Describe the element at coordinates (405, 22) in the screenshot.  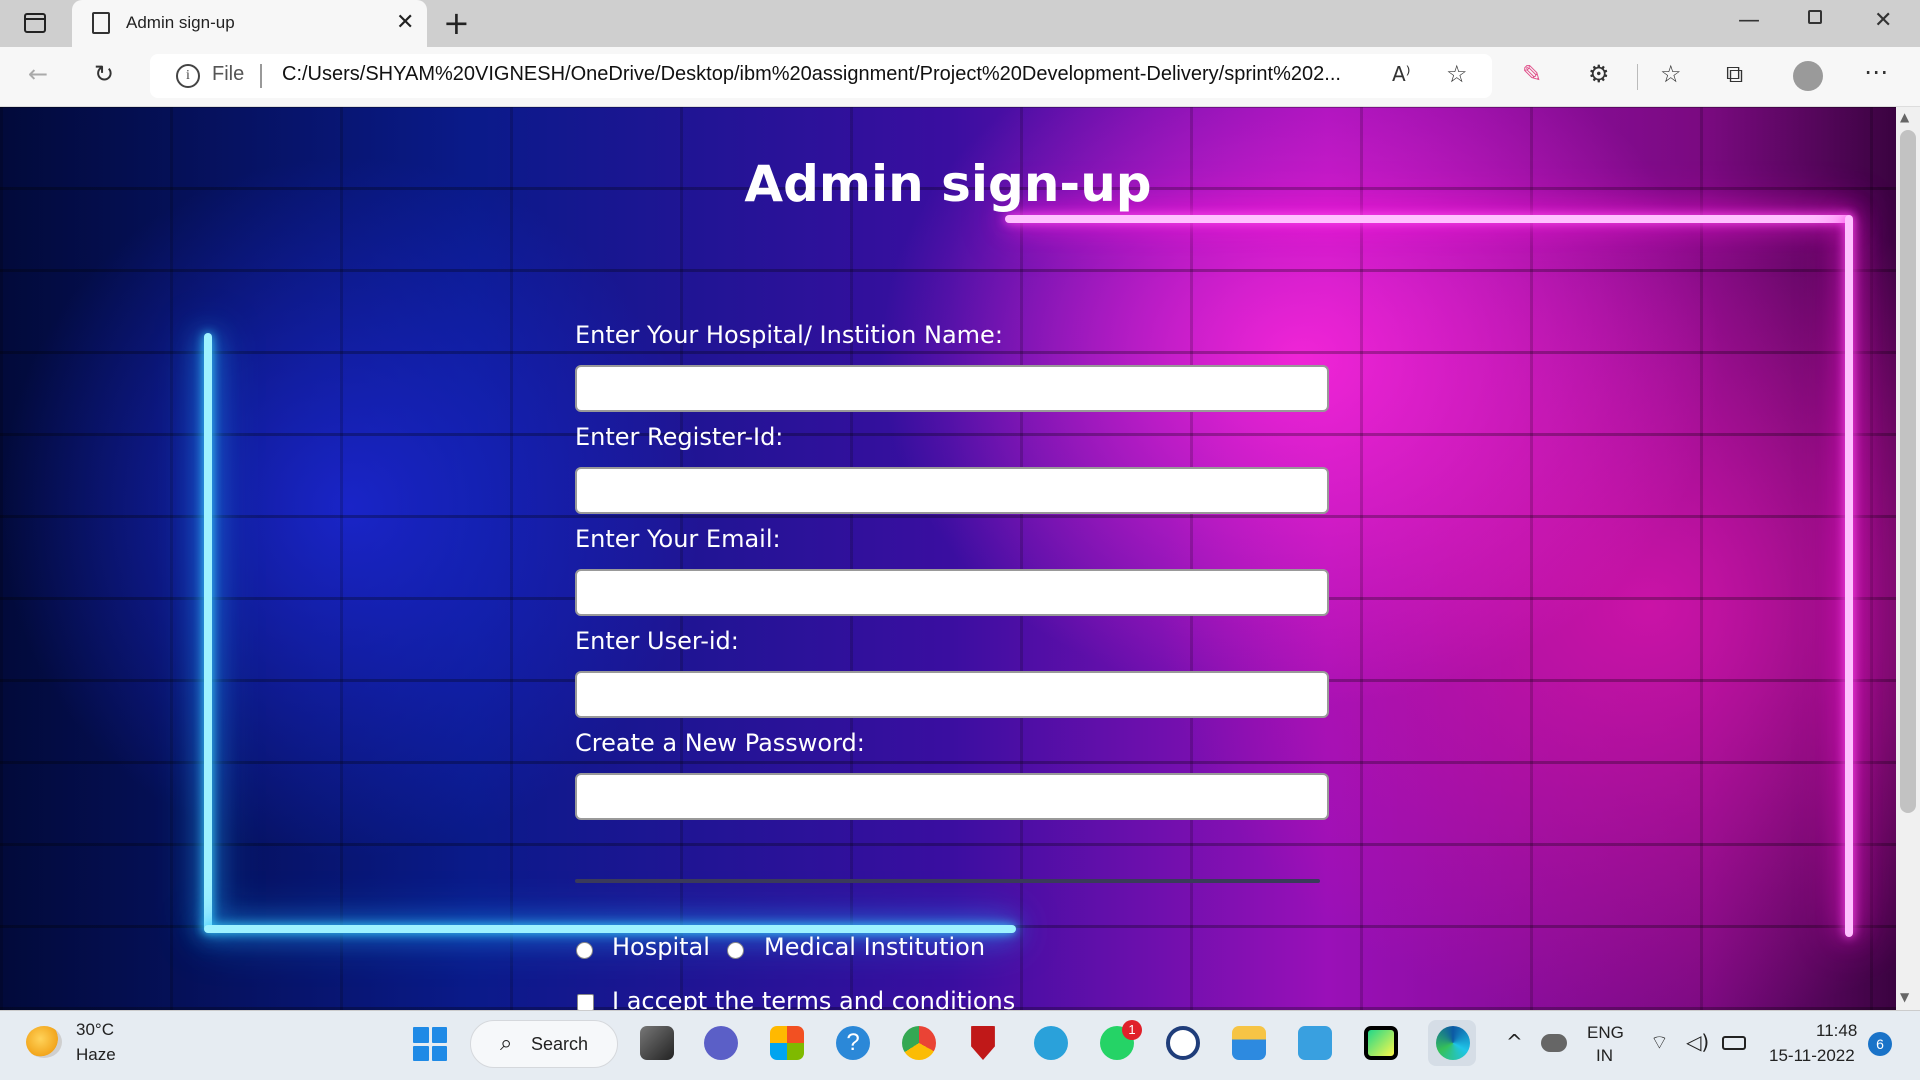
I see `close-tab-icon: ✕` at that location.